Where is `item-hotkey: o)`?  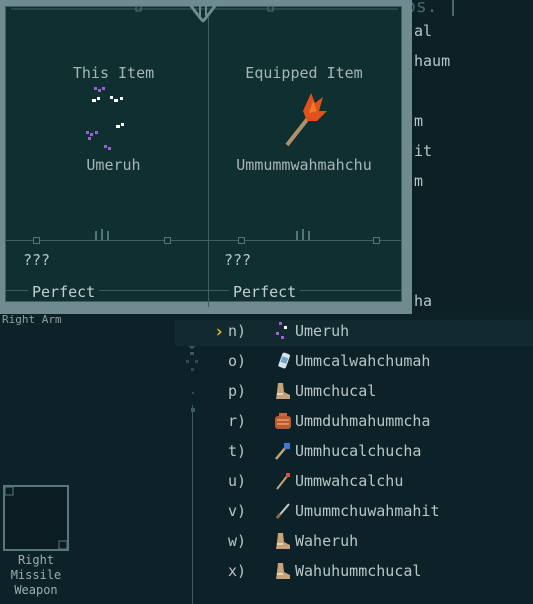
item-hotkey: o) is located at coordinates (237, 361).